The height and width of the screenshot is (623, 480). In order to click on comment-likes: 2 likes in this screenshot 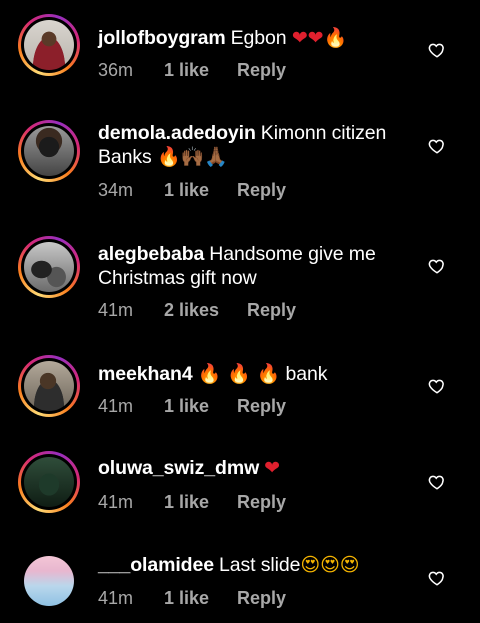, I will do `click(205, 310)`.